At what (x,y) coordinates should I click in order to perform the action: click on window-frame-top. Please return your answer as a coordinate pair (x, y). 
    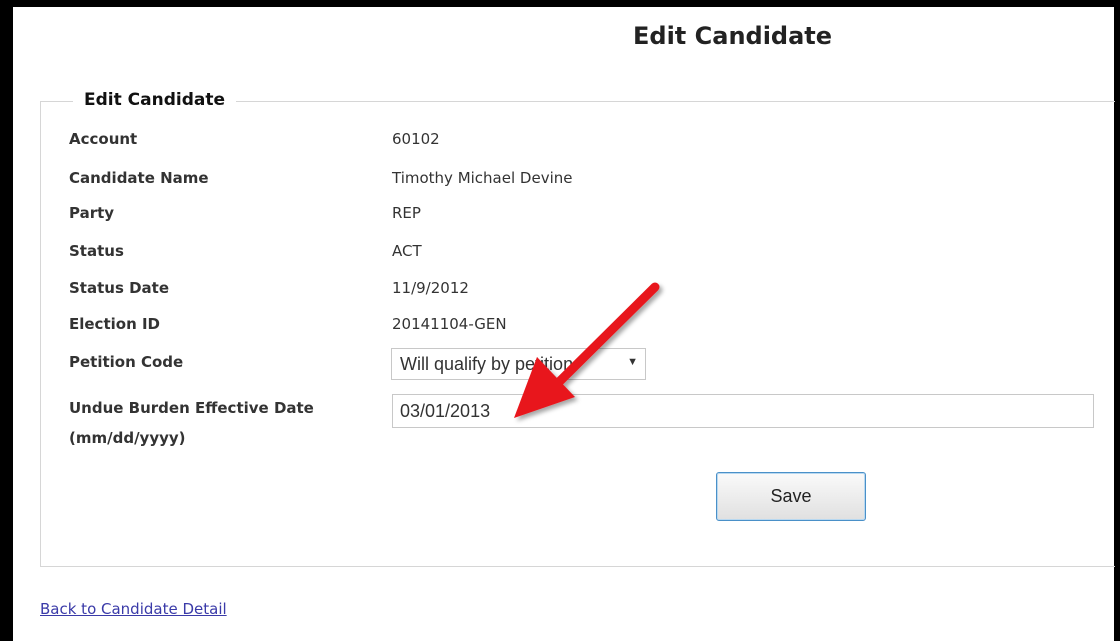
    Looking at the image, I should click on (560, 3).